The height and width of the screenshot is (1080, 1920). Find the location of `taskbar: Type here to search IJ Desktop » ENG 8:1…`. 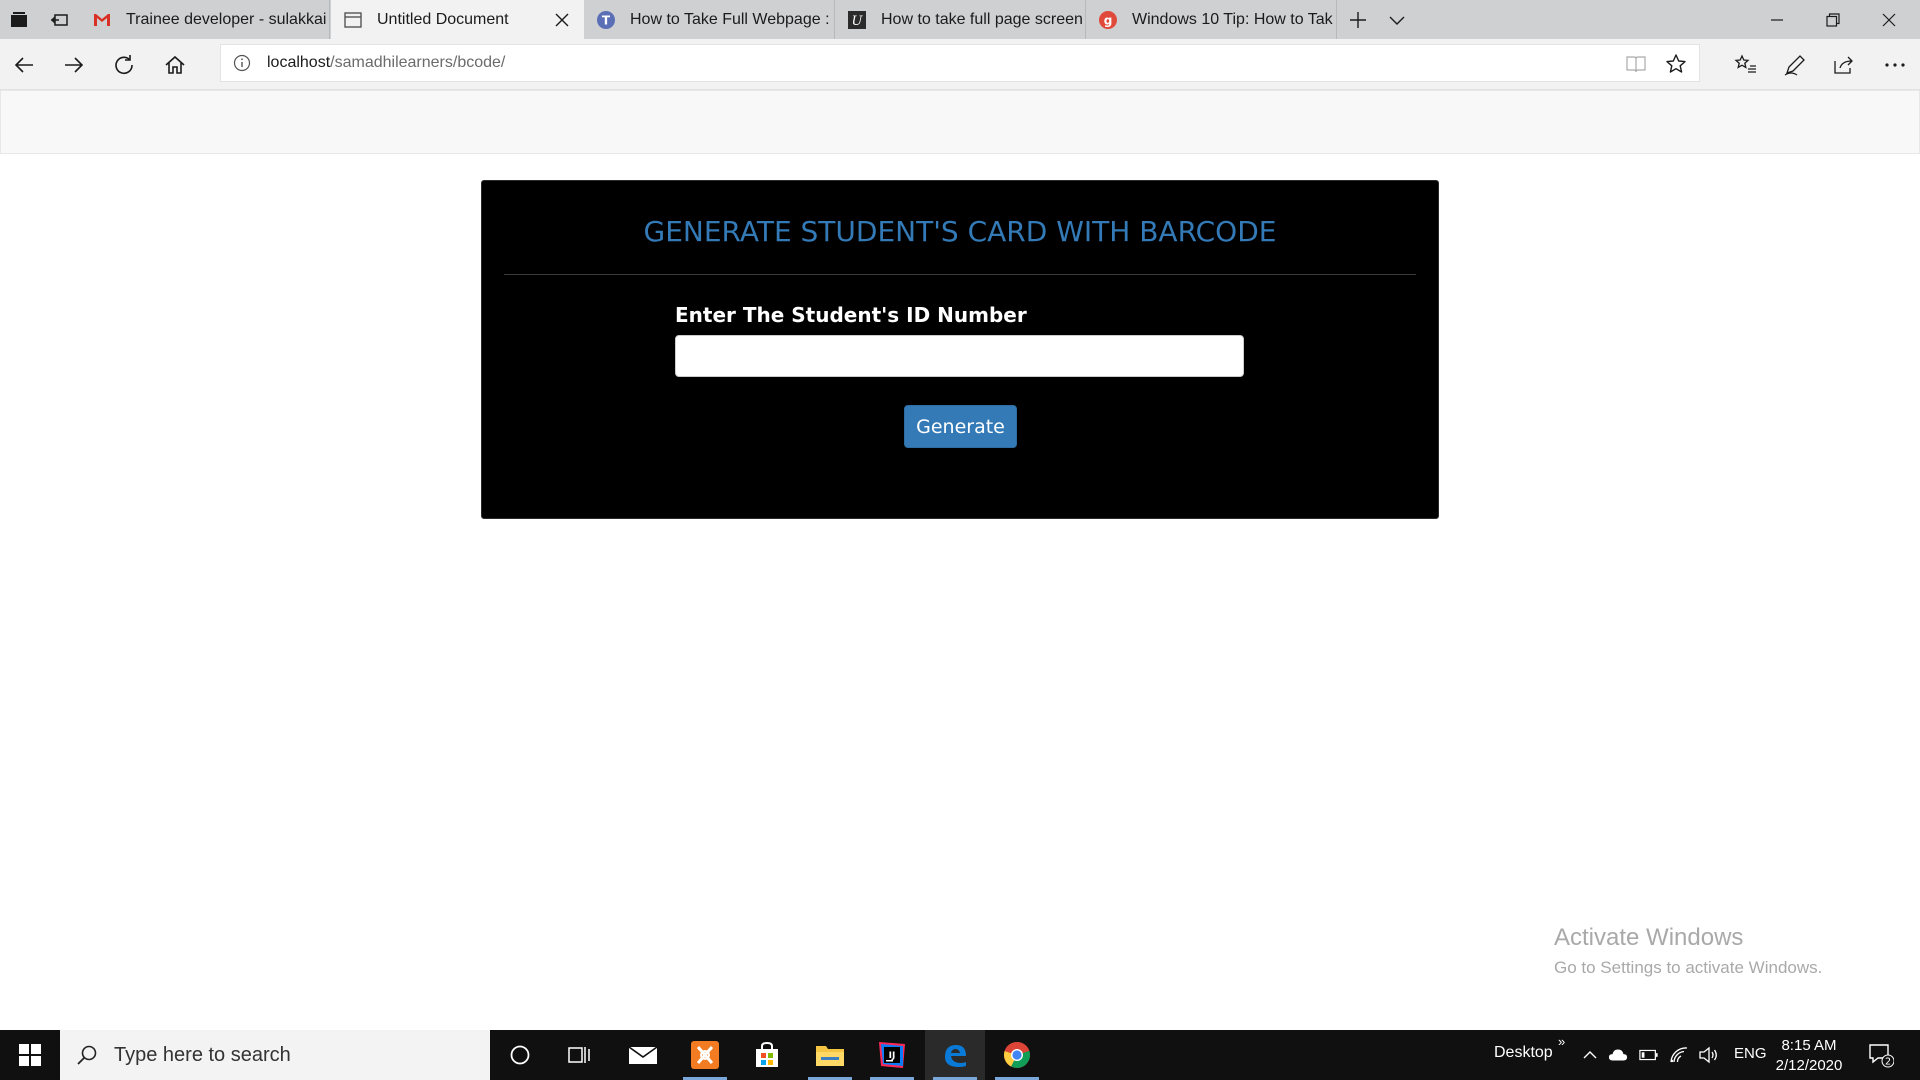

taskbar: Type here to search IJ Desktop » ENG 8:1… is located at coordinates (960, 1055).